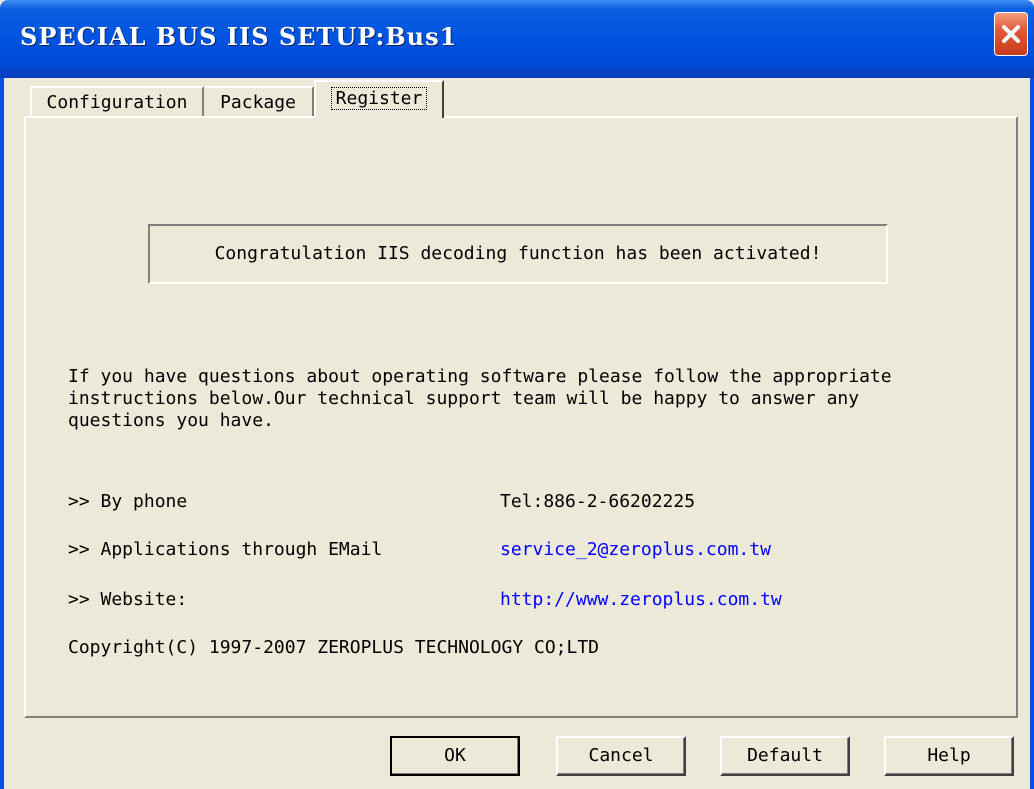  What do you see at coordinates (1032, 433) in the screenshot?
I see `window-frame-right` at bounding box center [1032, 433].